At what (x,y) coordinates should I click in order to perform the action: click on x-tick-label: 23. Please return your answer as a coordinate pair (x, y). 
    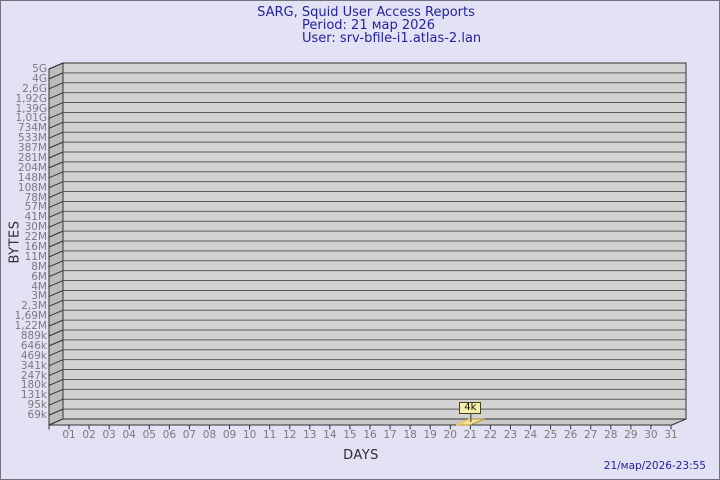
    Looking at the image, I should click on (510, 435).